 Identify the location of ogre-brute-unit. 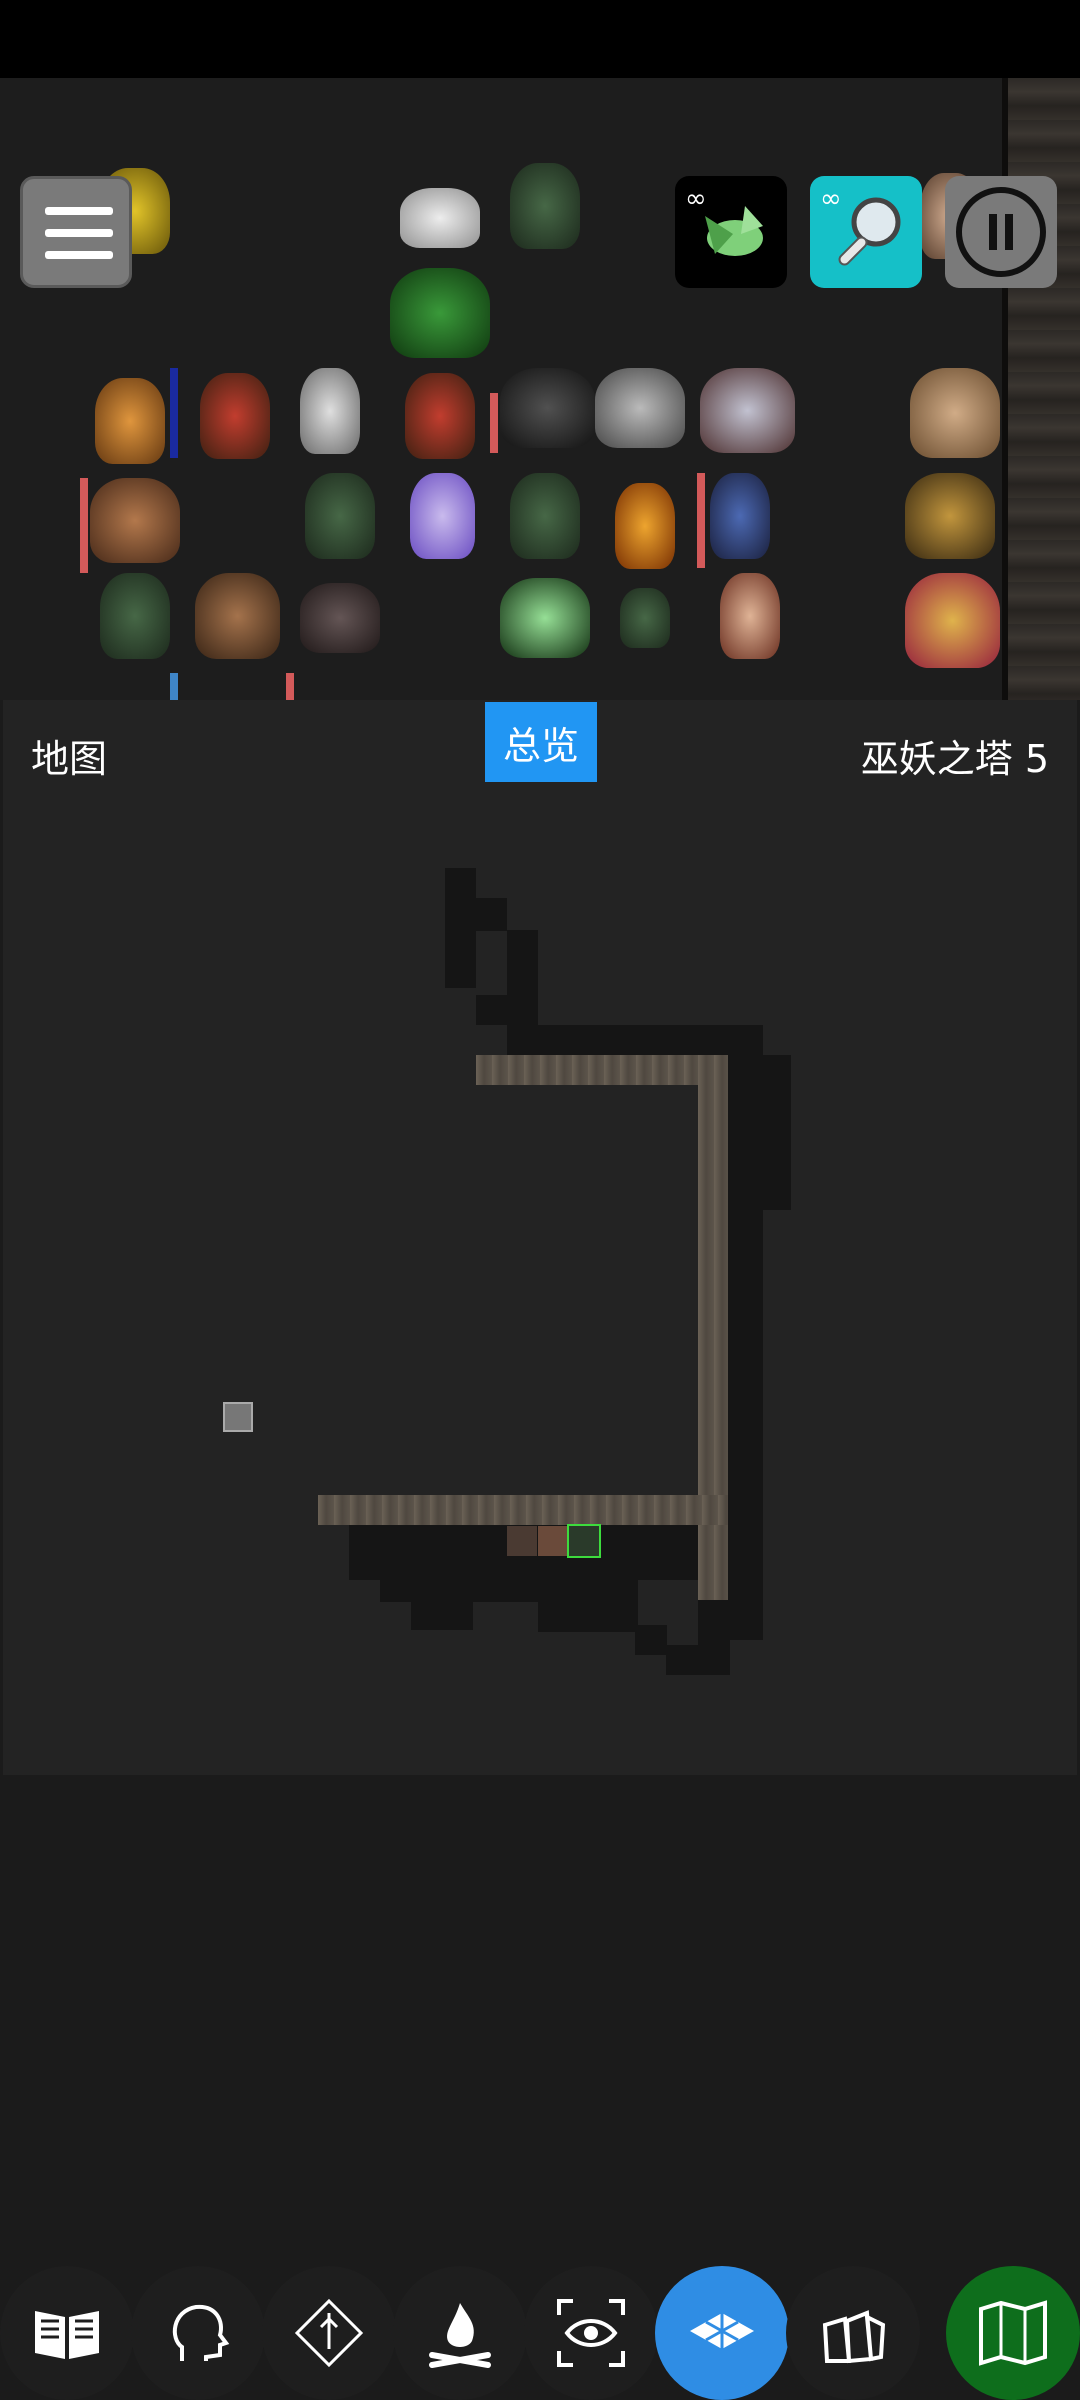
(955, 413).